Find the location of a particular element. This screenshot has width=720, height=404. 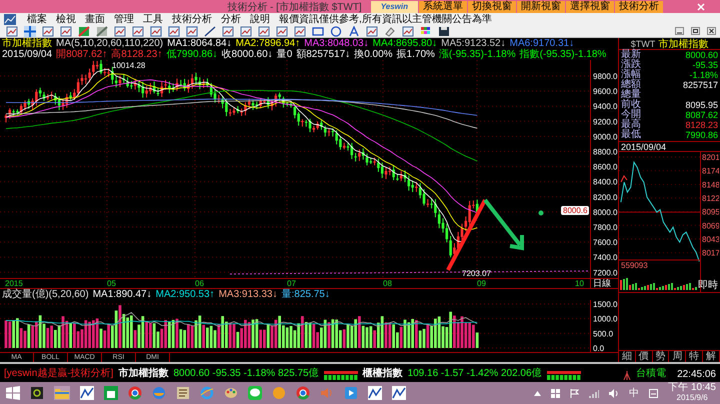

windows-logo-icon is located at coordinates (13, 393).